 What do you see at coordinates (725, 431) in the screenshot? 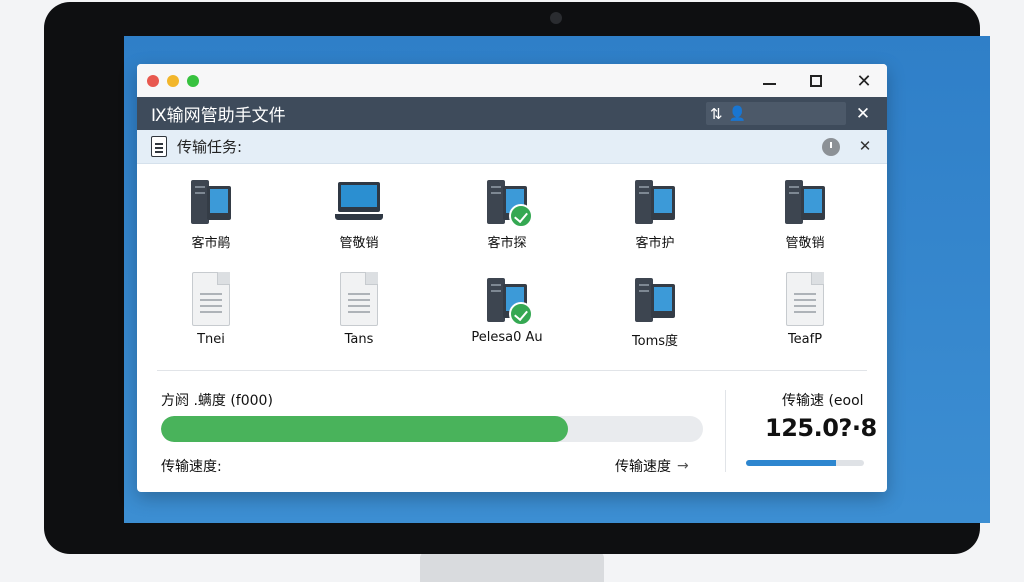
I see `column-divider` at bounding box center [725, 431].